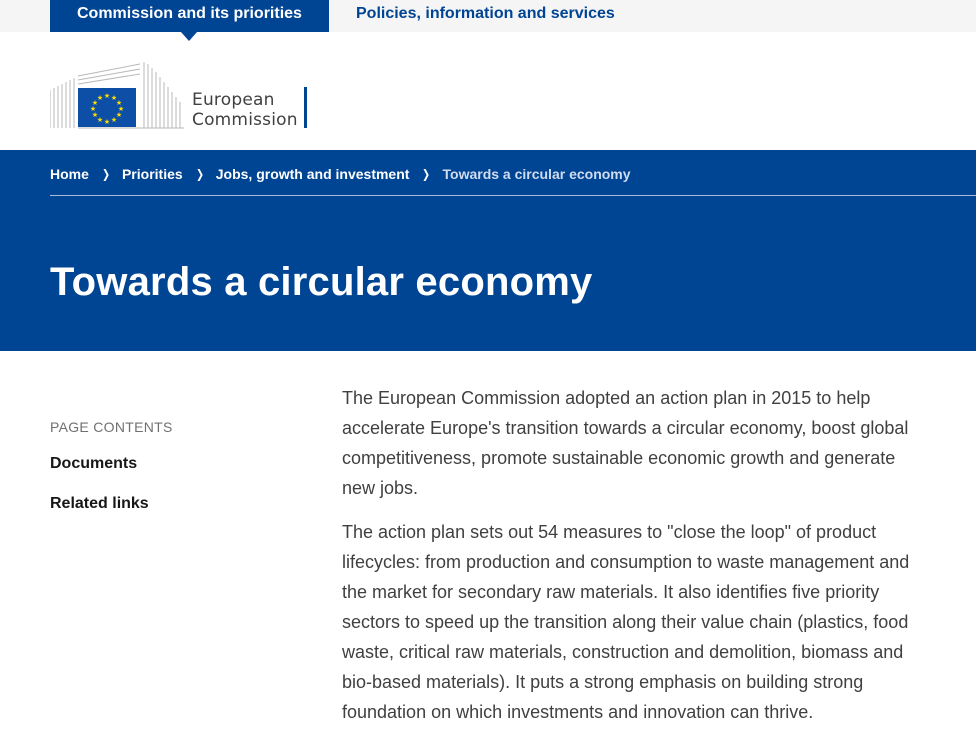  I want to click on breadcrumb-priorities: Priorities, so click(152, 174).